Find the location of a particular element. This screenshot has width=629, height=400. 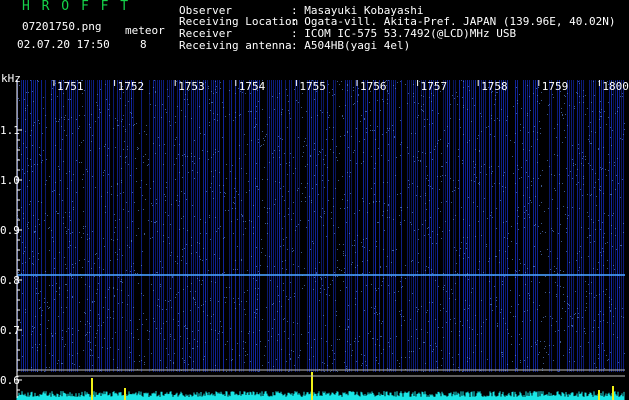

x-tick-label: 1752 is located at coordinates (131, 86).